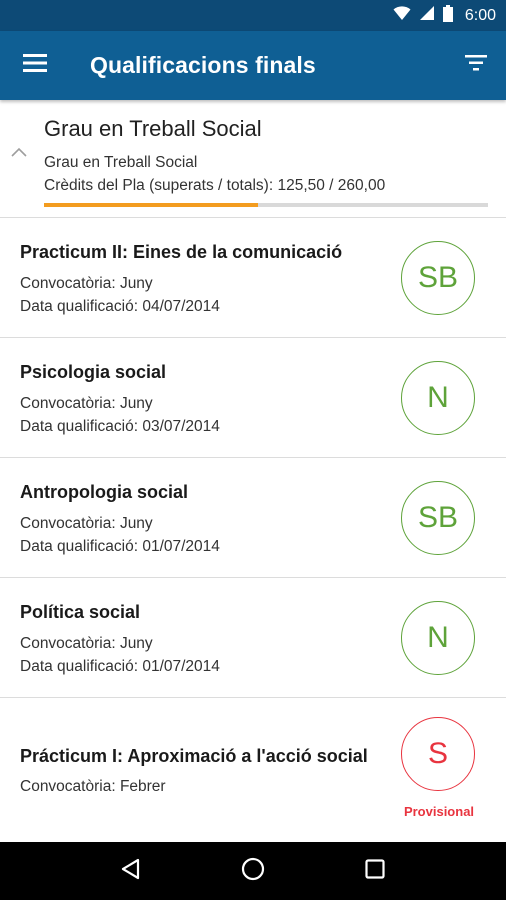 The width and height of the screenshot is (506, 900). Describe the element at coordinates (203, 65) in the screenshot. I see `page-title: Qualificacions finals` at that location.